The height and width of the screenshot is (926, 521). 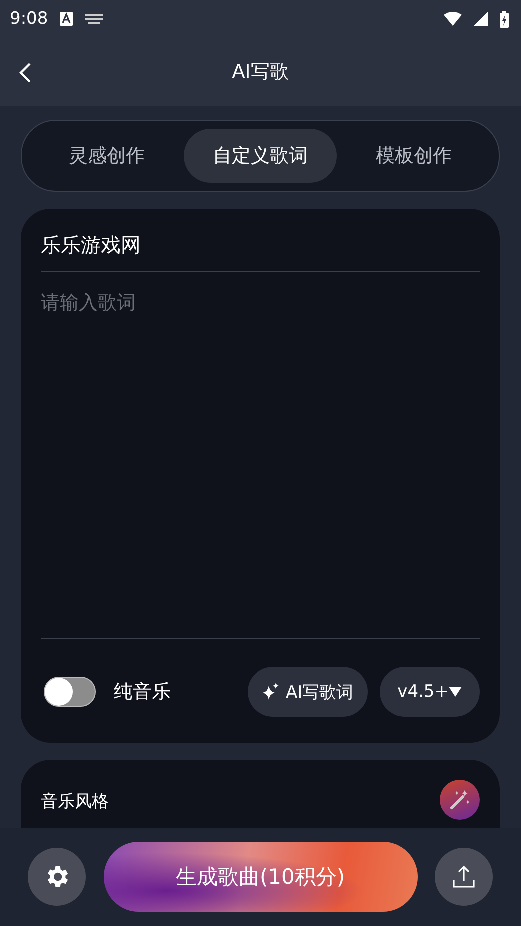 What do you see at coordinates (414, 156) in the screenshot?
I see `mode-tab: 模板创作` at bounding box center [414, 156].